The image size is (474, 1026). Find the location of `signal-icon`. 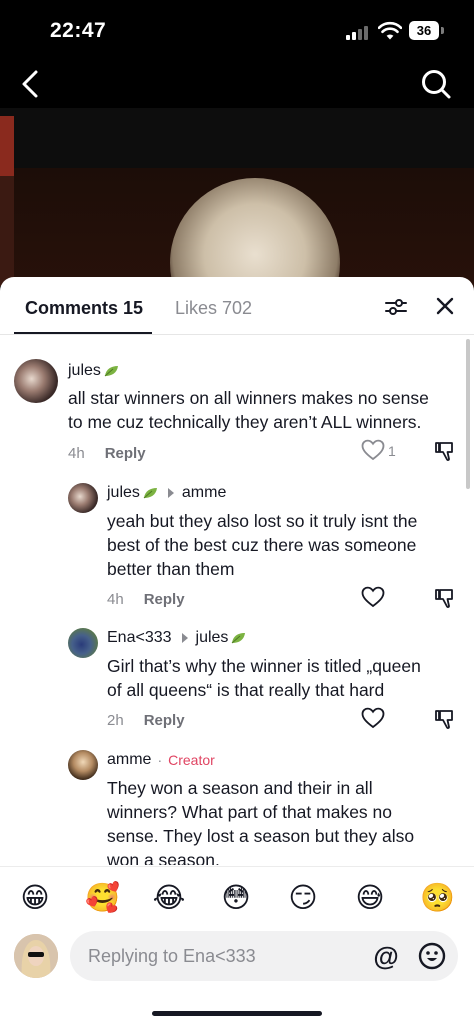

signal-icon is located at coordinates (358, 32).